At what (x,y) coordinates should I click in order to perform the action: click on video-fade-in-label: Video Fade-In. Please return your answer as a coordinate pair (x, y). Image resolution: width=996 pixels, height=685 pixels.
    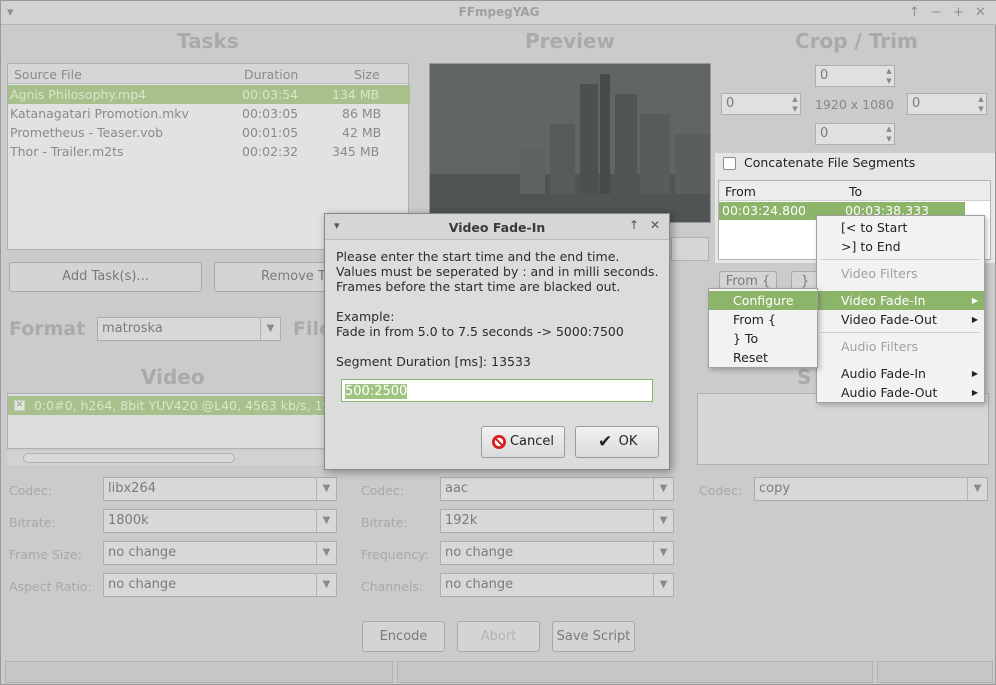
    Looking at the image, I should click on (883, 300).